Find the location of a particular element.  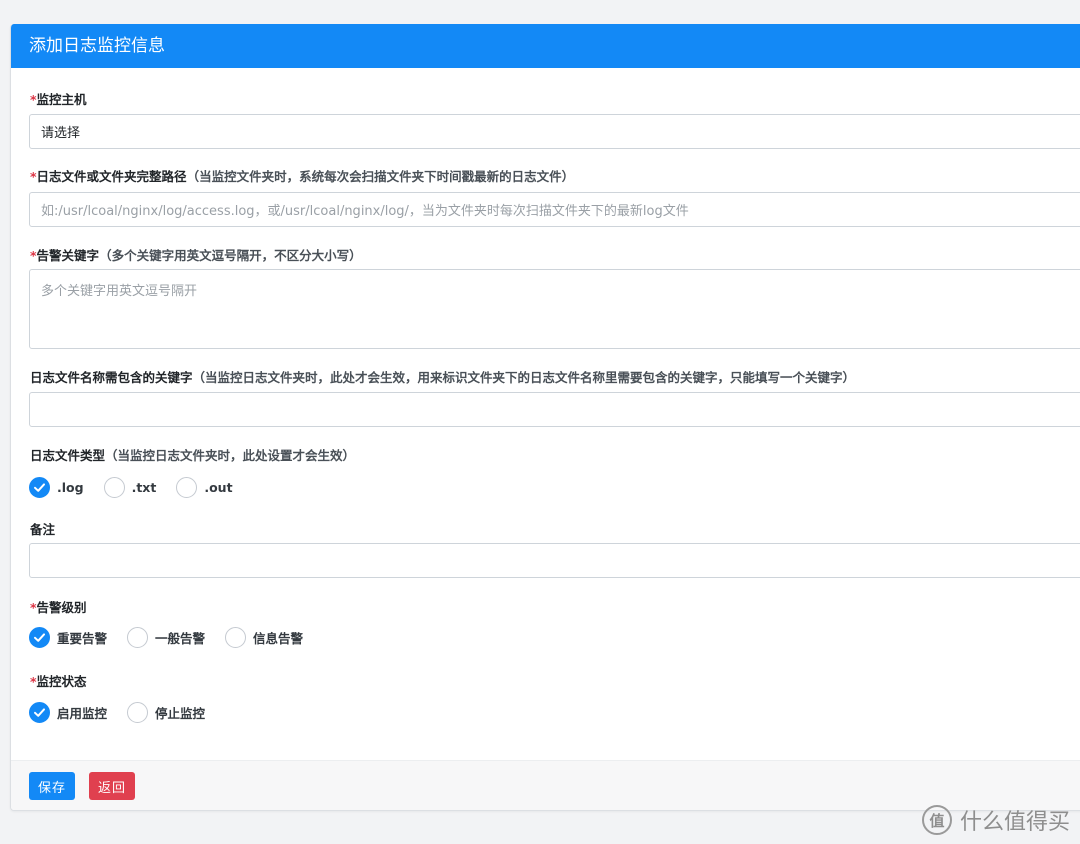

path-hint: （当监控文件夹时，系统每次会扫描文件夹下时间戳最新的日志文件） is located at coordinates (380, 176).